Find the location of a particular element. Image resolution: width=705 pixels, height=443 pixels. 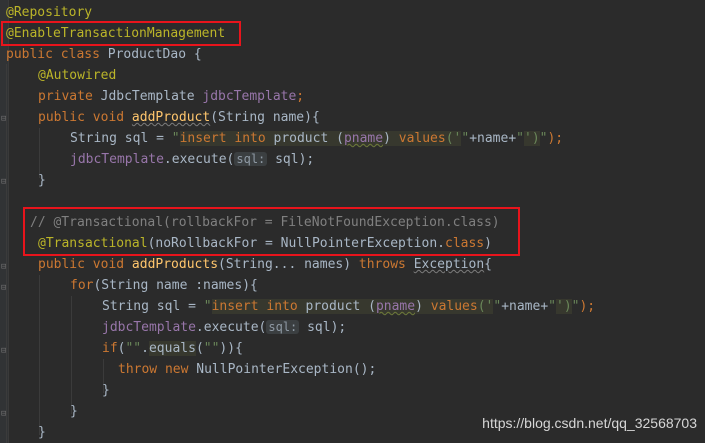

code-line-20: } is located at coordinates (42, 432).